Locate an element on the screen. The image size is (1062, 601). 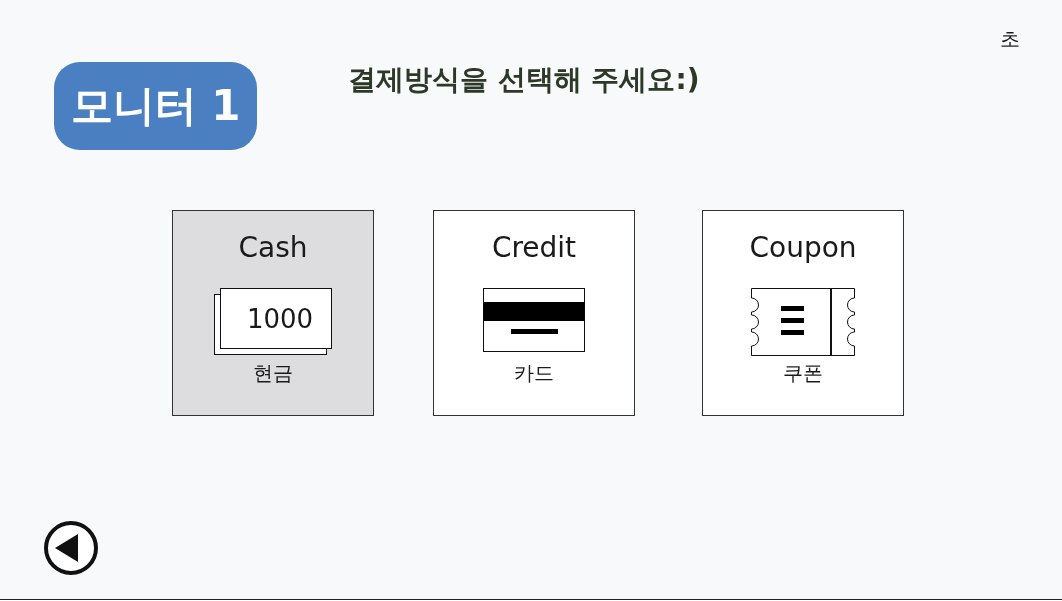
payment-option: Credit 카드 is located at coordinates (534, 313).